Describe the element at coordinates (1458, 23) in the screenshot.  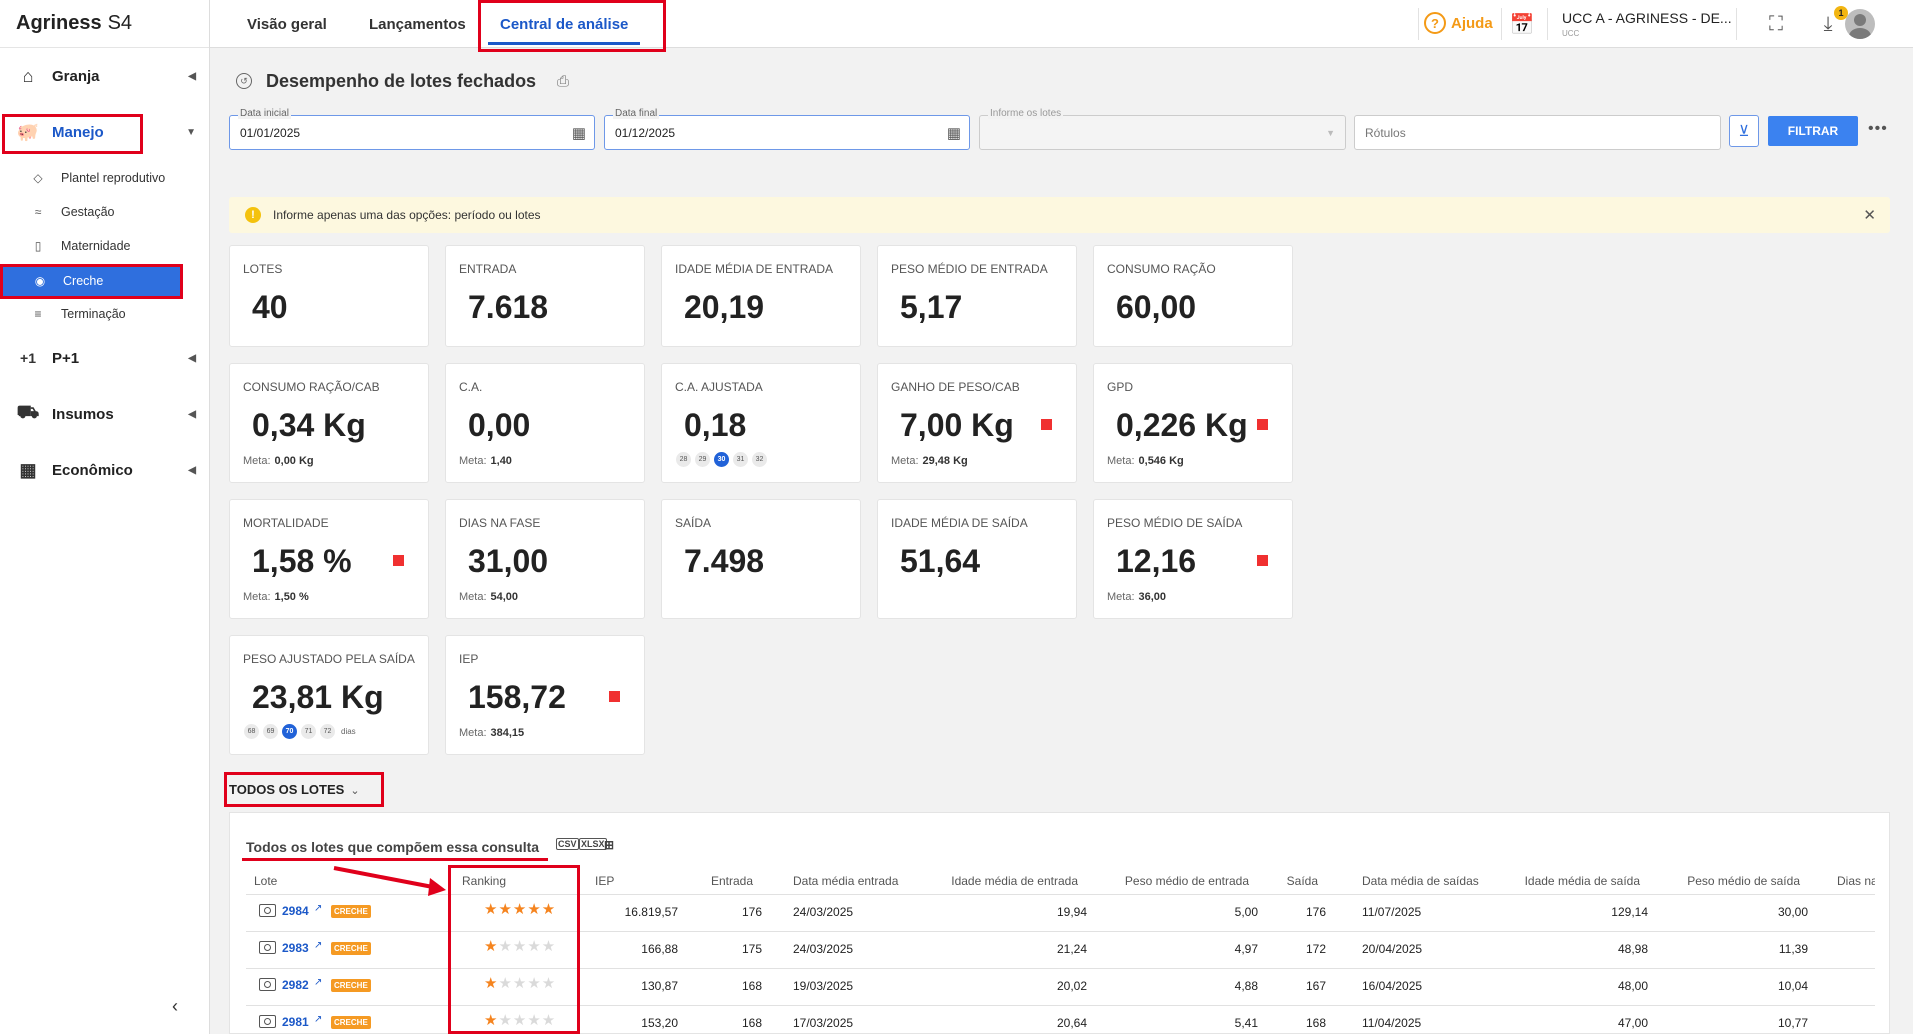
I see `help-button: ? Ajuda` at that location.